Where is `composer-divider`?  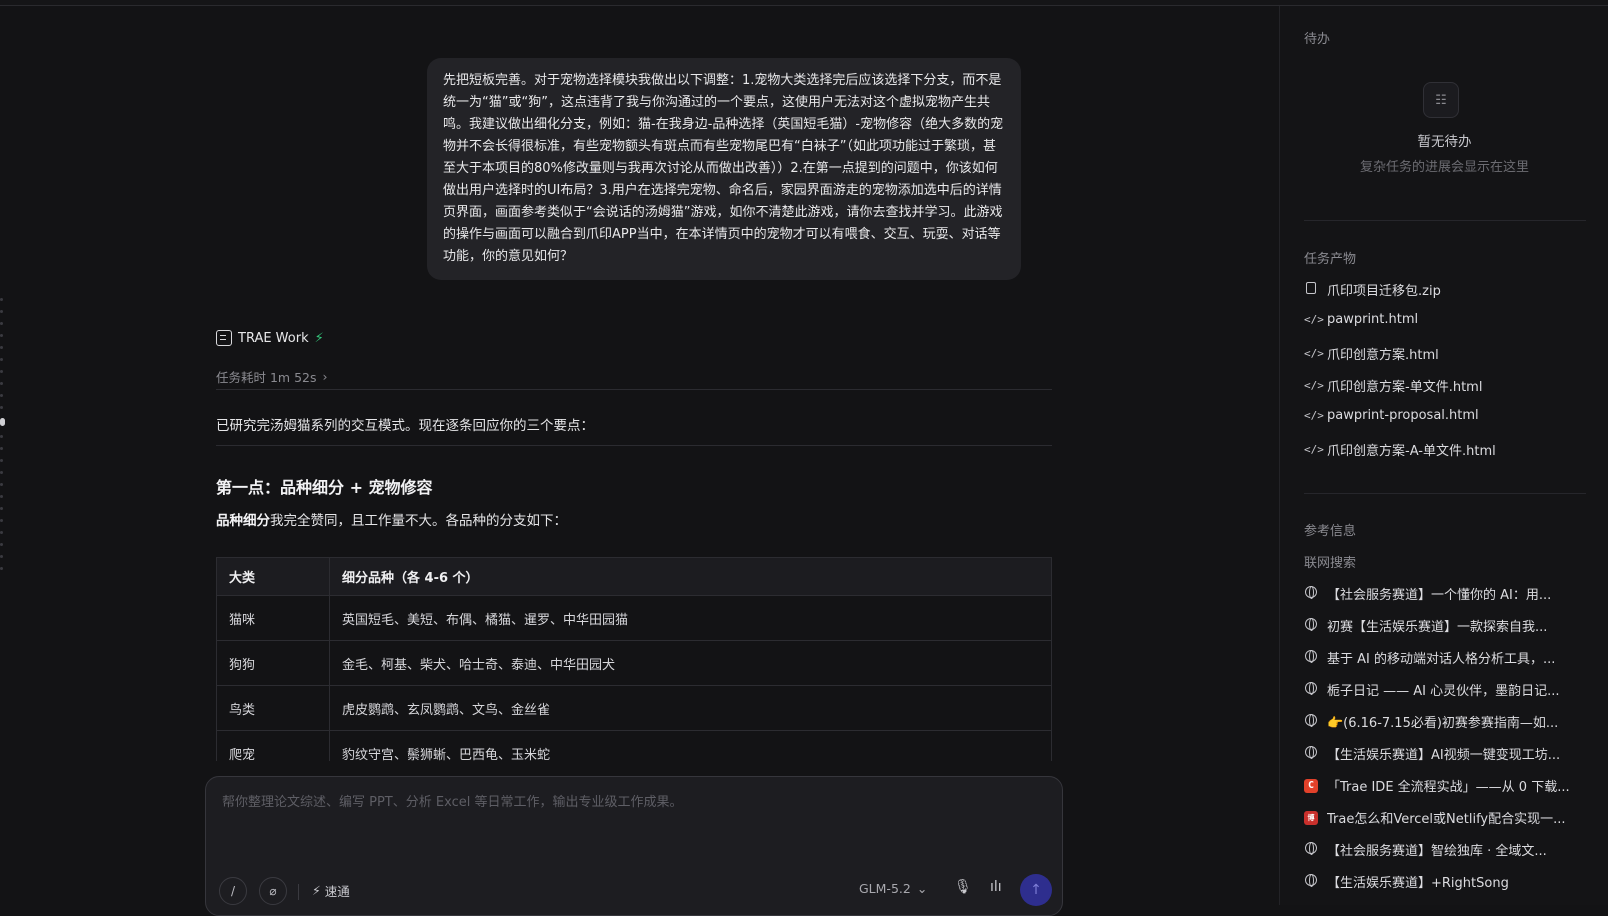
composer-divider is located at coordinates (298, 892).